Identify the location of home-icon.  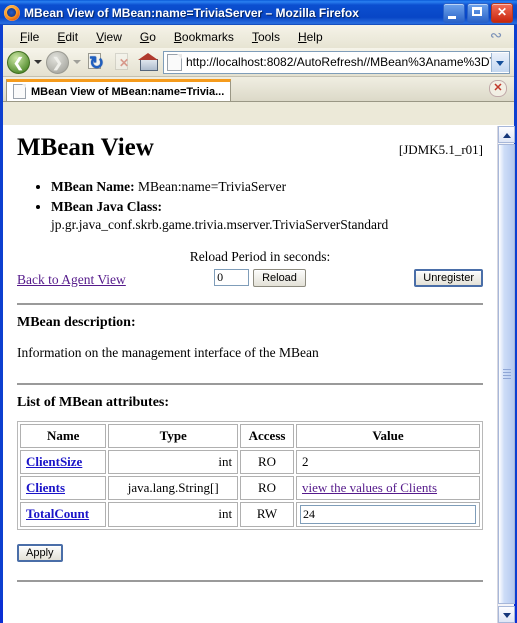
(148, 62).